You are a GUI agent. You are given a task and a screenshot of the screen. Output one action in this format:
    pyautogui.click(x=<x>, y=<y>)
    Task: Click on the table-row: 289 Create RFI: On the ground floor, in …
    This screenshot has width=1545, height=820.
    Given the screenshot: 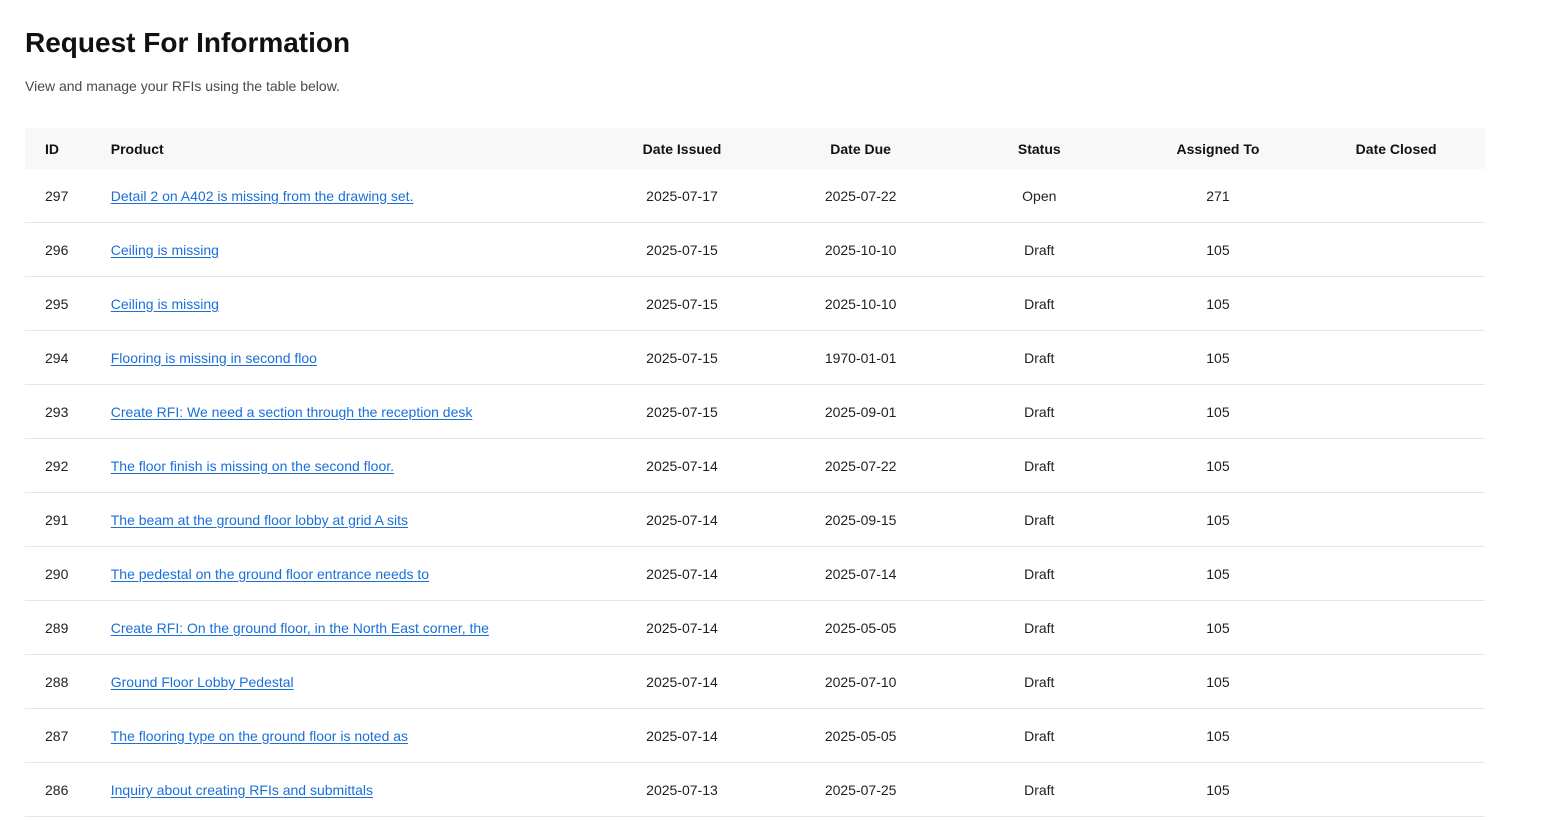 What is the action you would take?
    pyautogui.click(x=755, y=627)
    